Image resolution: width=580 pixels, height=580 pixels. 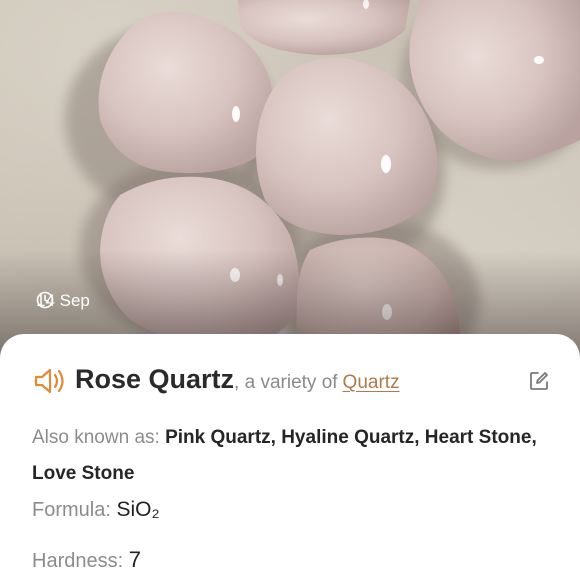 I want to click on mineral-name: Rose Quartz, so click(x=155, y=379).